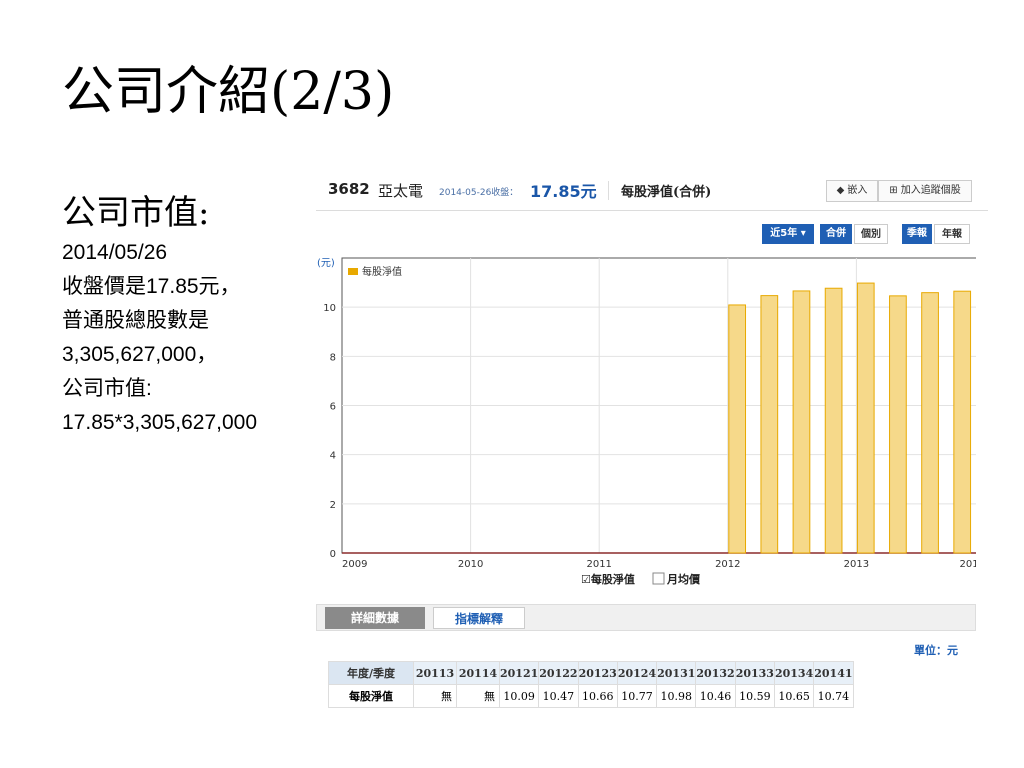 Image resolution: width=1024 pixels, height=768 pixels. I want to click on x-tick-label: 2014, so click(968, 564).